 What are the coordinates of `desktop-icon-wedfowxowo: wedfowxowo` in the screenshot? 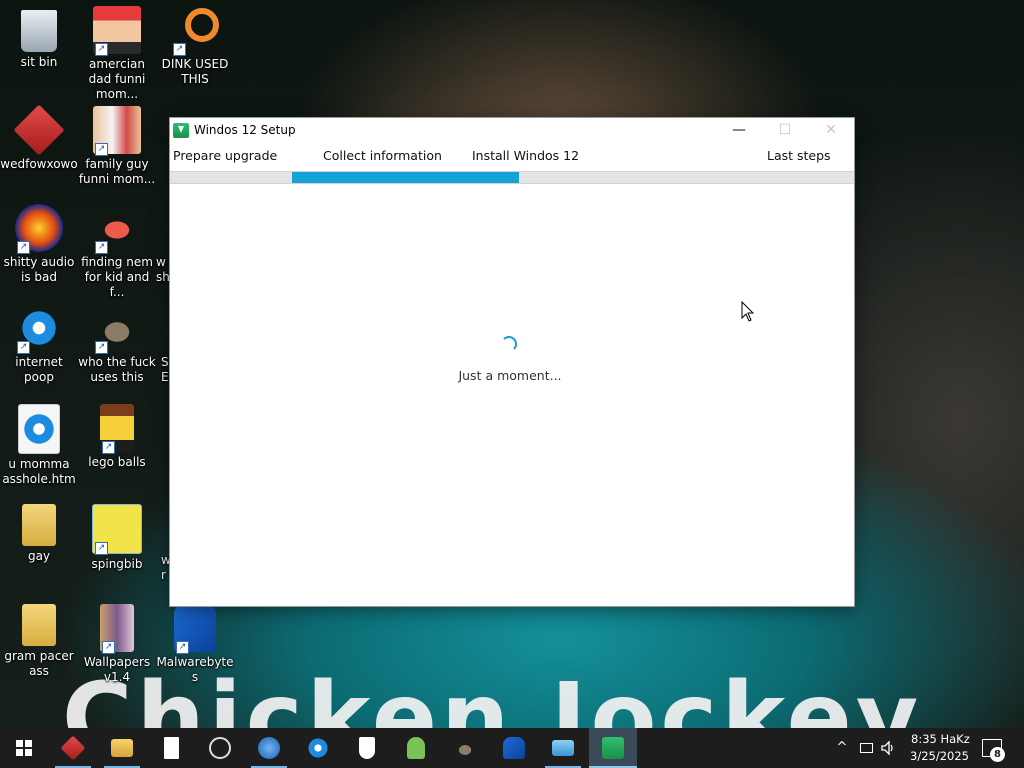 It's located at (39, 136).